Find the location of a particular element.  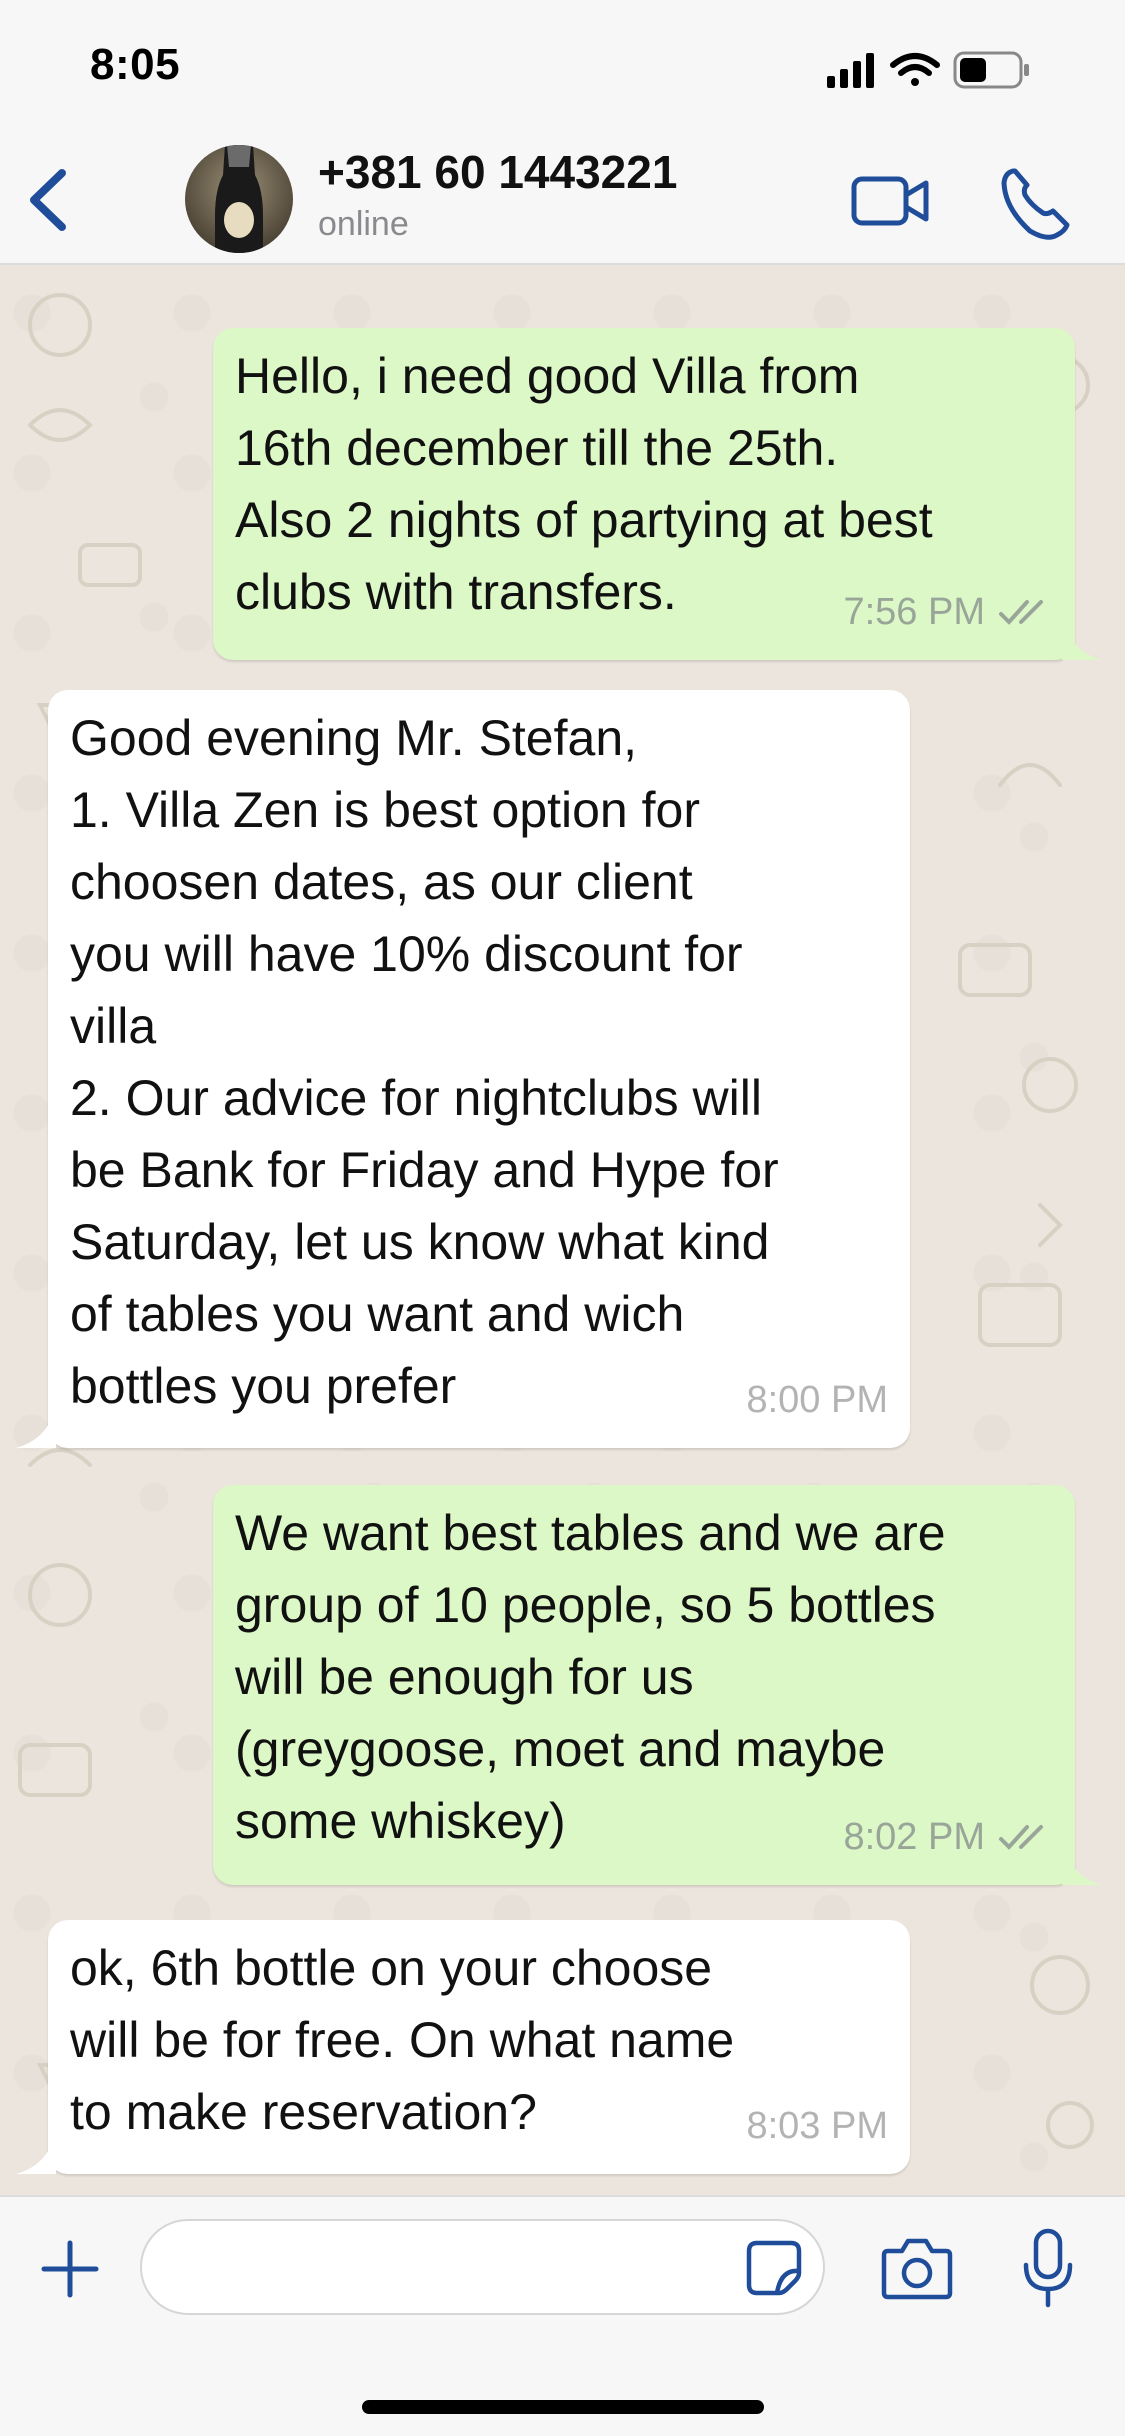

message-time: 7:56 PM is located at coordinates (914, 612).